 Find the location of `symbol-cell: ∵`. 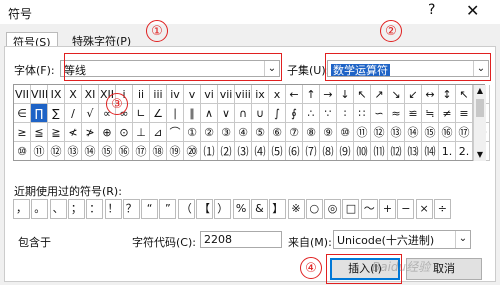

symbol-cell: ∵ is located at coordinates (328, 113).